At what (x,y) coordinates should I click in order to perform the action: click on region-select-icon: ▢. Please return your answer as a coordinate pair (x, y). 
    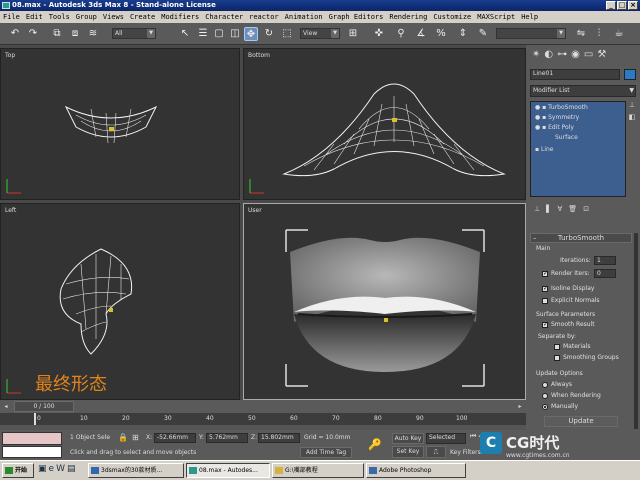
    Looking at the image, I should click on (219, 34).